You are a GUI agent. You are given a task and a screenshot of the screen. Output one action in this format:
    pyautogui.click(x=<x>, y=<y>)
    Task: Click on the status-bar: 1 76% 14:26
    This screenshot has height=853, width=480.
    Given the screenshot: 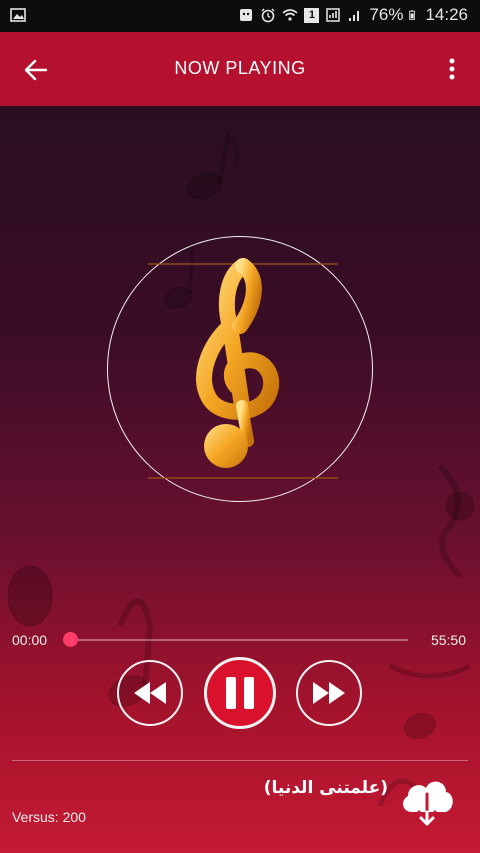 What is the action you would take?
    pyautogui.click(x=240, y=16)
    